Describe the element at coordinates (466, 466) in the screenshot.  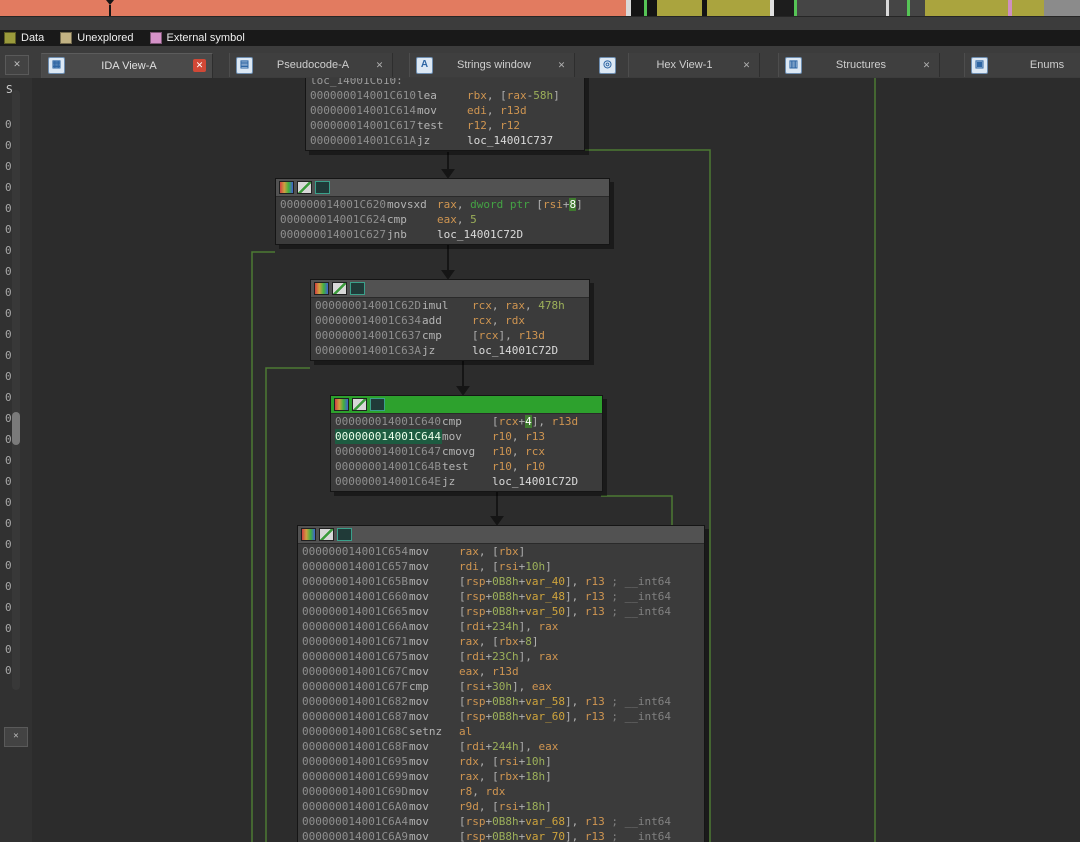
I see `instruction-line: 000000014001C64Btest r10, r10` at that location.